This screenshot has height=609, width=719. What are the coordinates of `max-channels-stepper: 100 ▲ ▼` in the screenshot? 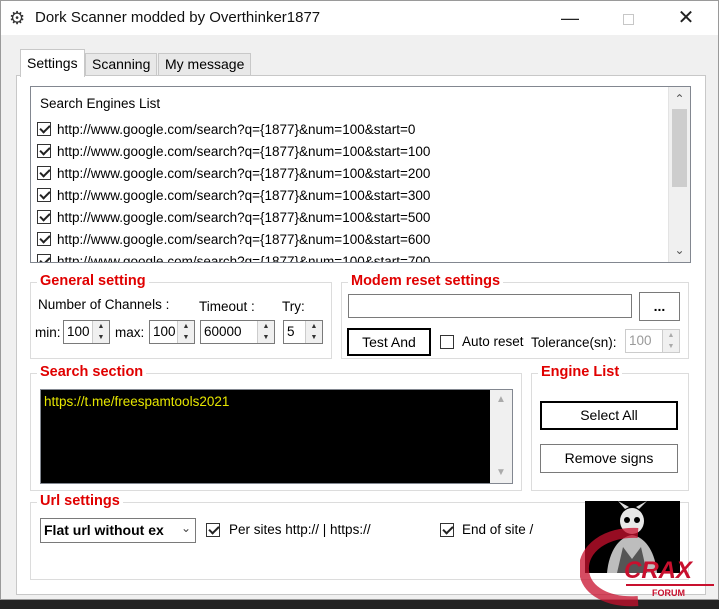 It's located at (172, 332).